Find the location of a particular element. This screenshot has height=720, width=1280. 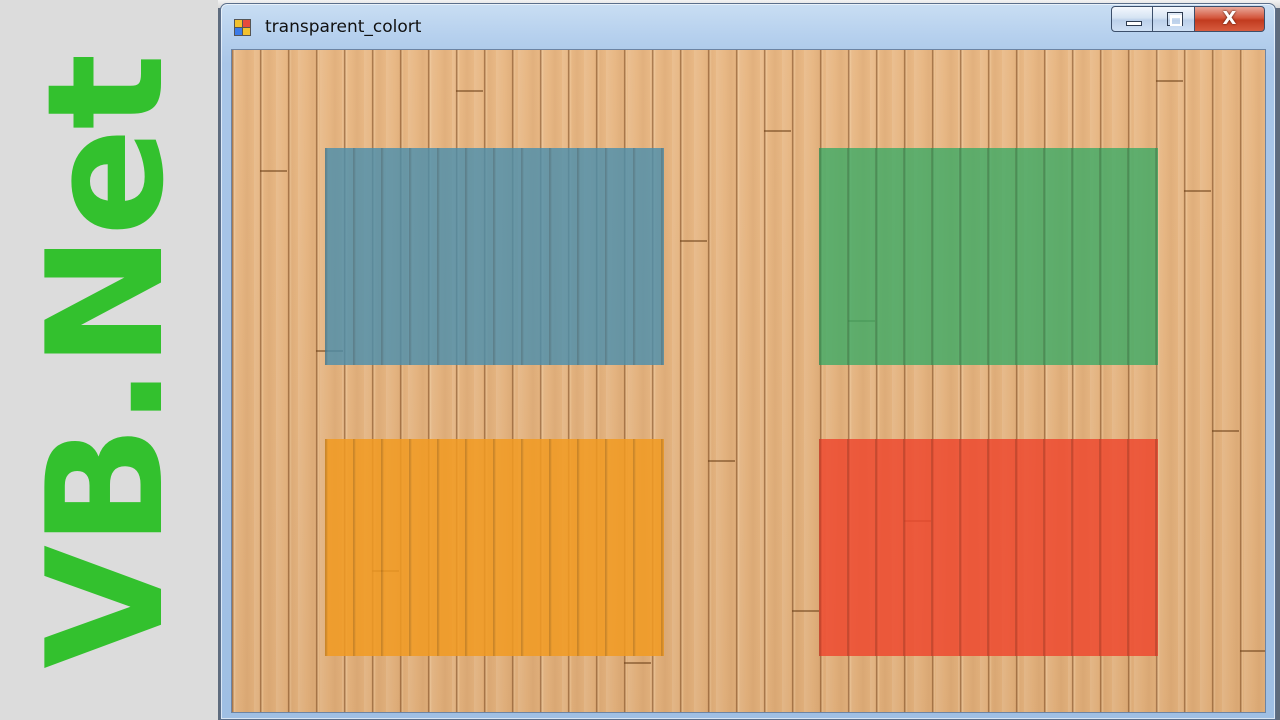

restore-icon is located at coordinates (1175, 19).